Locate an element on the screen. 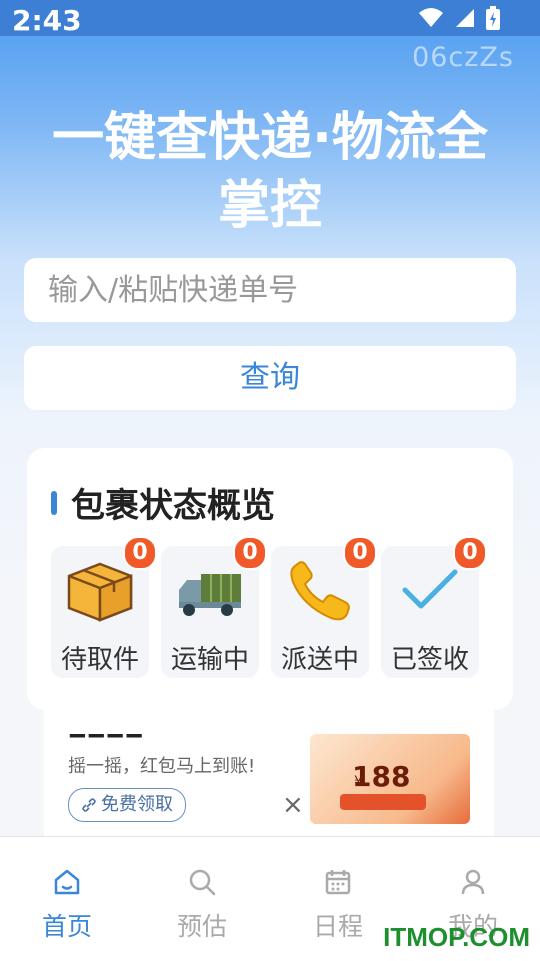 This screenshot has height=961, width=540. status-label: 运输中 is located at coordinates (209, 660).